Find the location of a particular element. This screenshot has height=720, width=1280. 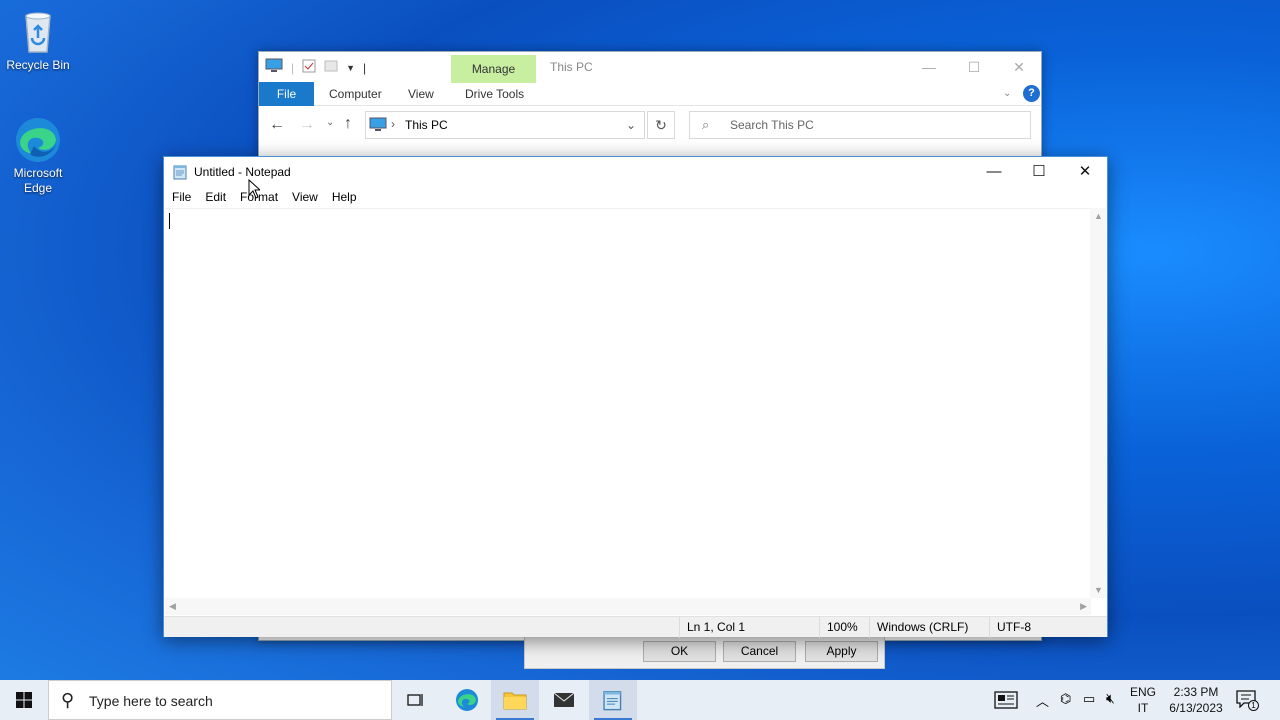

desktop-icon-label: Microsoft Edge is located at coordinates (38, 180).